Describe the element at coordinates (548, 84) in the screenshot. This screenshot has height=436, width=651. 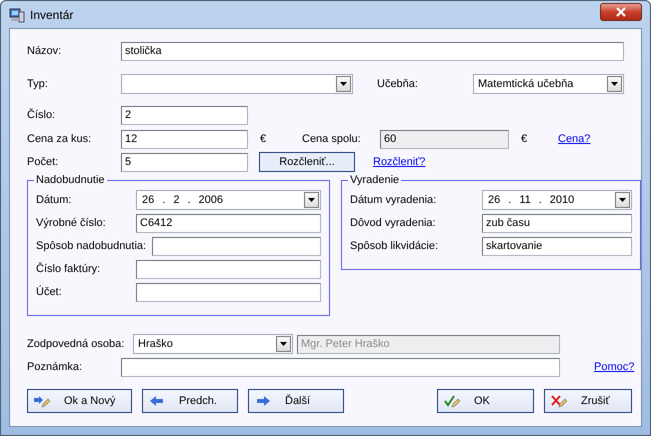
I see `classroom-dropdown: Matemtická učebňa` at that location.